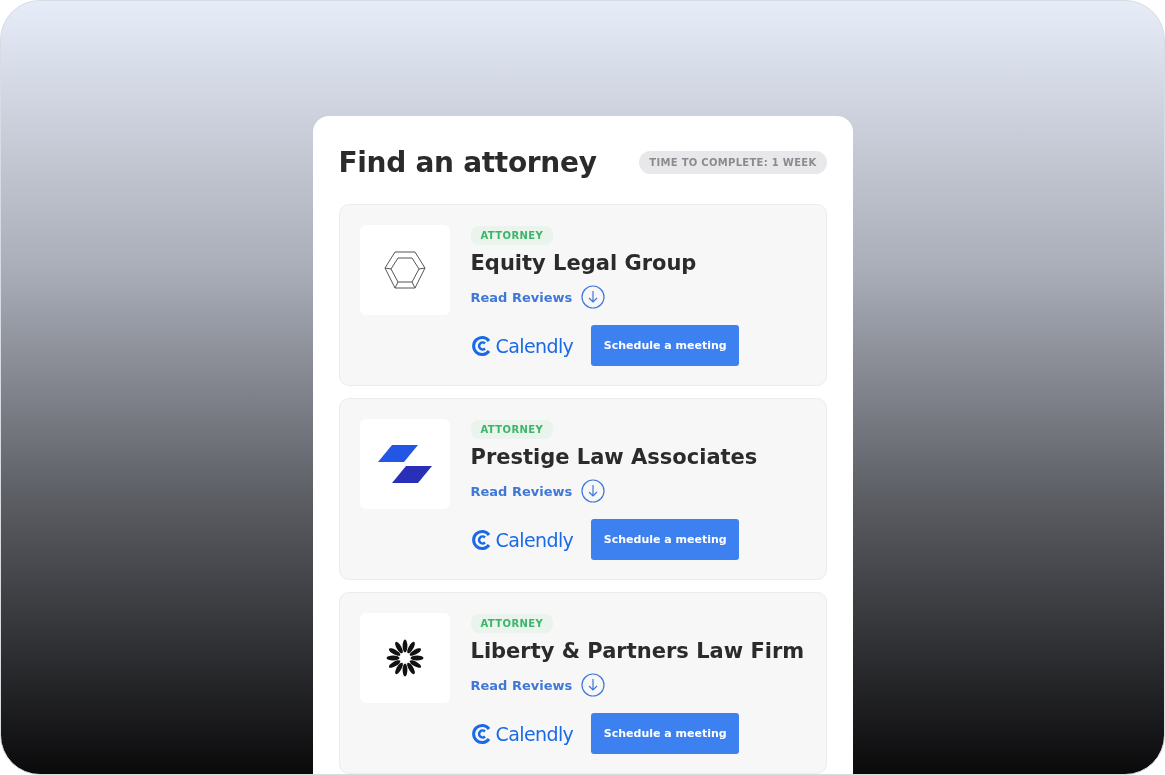  I want to click on burst-logo-icon, so click(404, 658).